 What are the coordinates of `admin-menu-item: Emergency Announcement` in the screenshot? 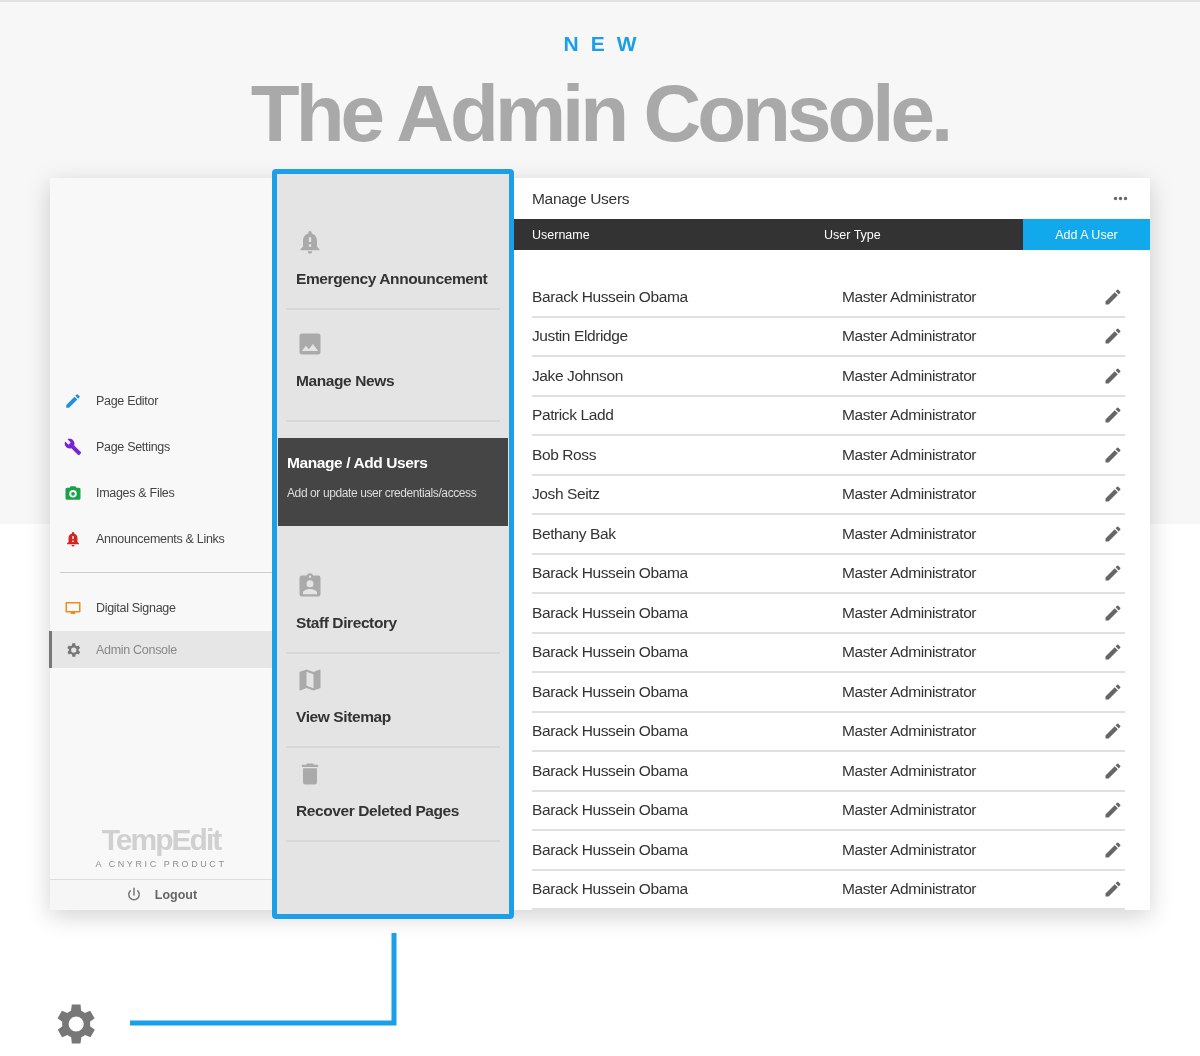 It's located at (393, 263).